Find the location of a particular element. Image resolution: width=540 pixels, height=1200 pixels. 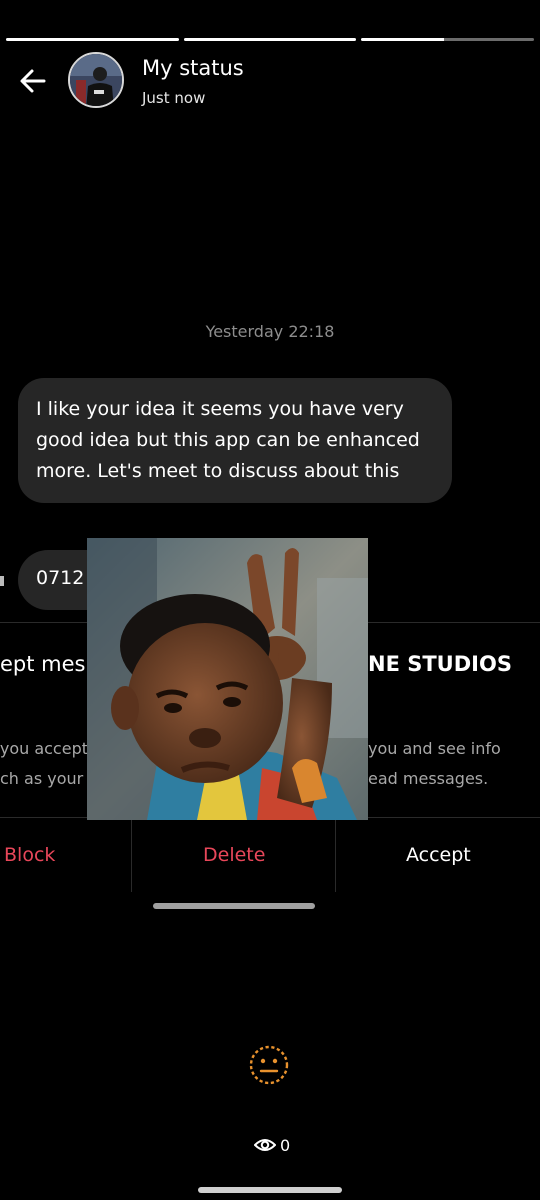

neutral-face-icon is located at coordinates (269, 1065).